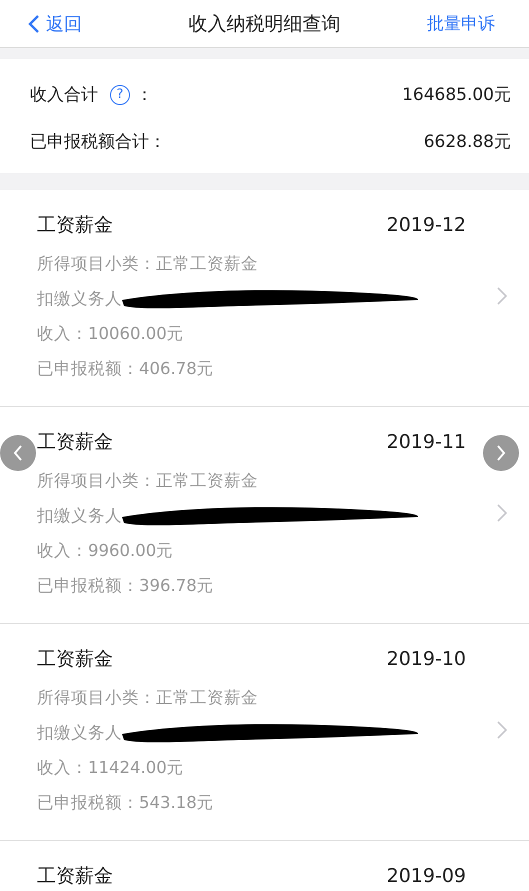 The width and height of the screenshot is (529, 891). What do you see at coordinates (467, 142) in the screenshot?
I see `summary-value: 6628.88元` at bounding box center [467, 142].